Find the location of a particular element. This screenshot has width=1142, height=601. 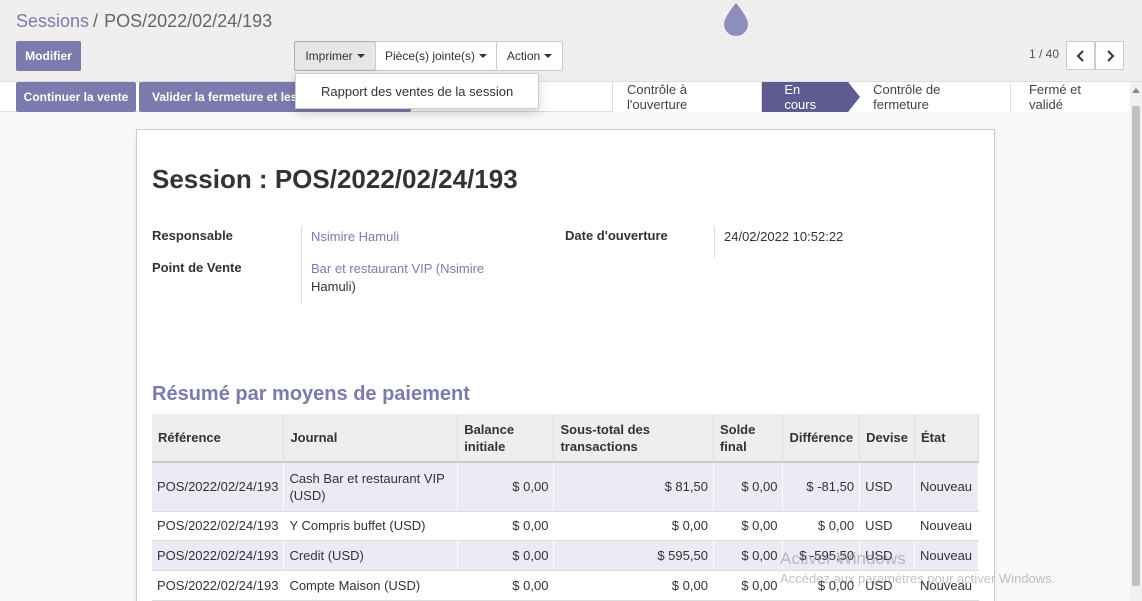

imprimer-label: Imprimer is located at coordinates (329, 56).